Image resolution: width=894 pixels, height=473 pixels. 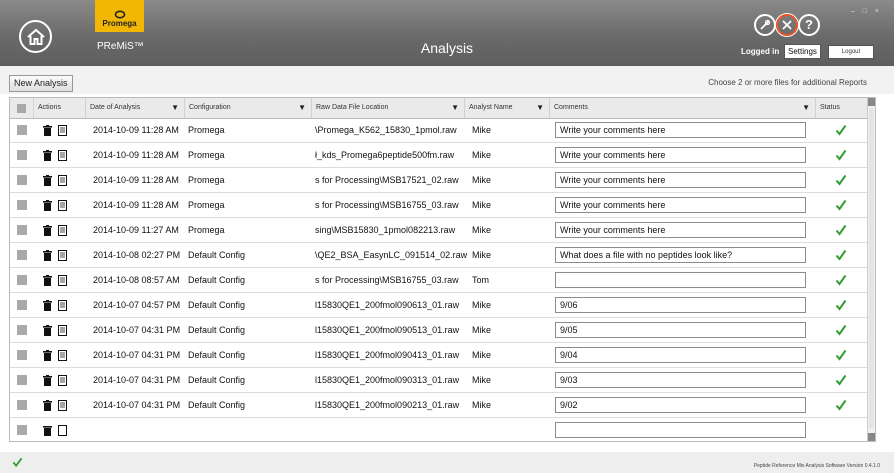 What do you see at coordinates (482, 255) in the screenshot?
I see `analyst-cell: Mike` at bounding box center [482, 255].